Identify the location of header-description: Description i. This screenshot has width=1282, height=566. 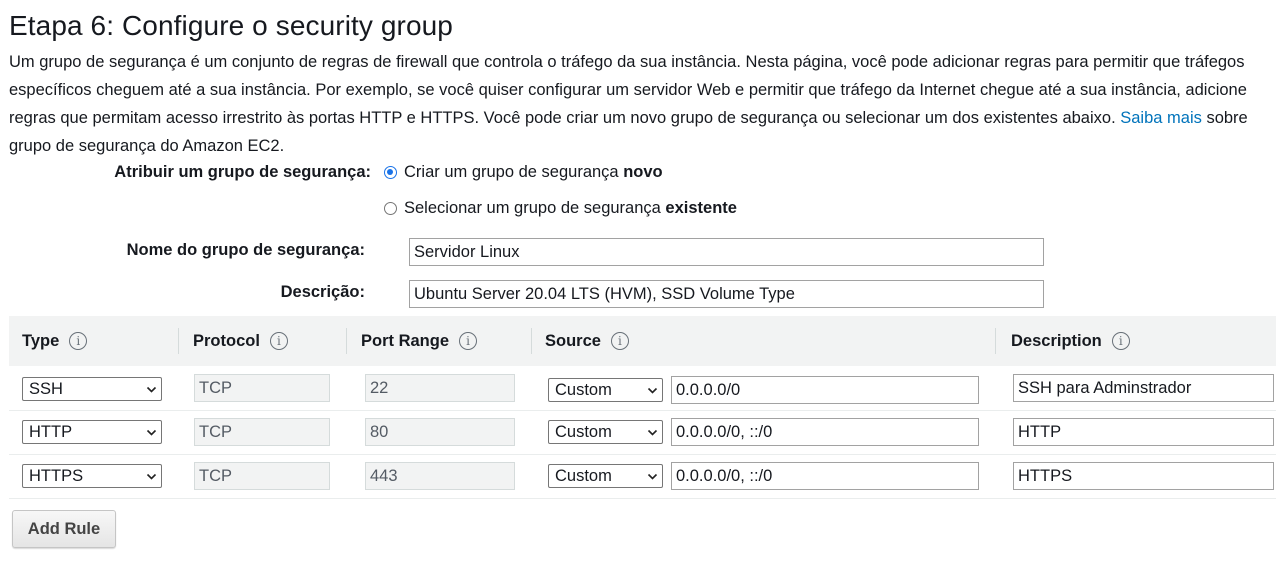
(1070, 341).